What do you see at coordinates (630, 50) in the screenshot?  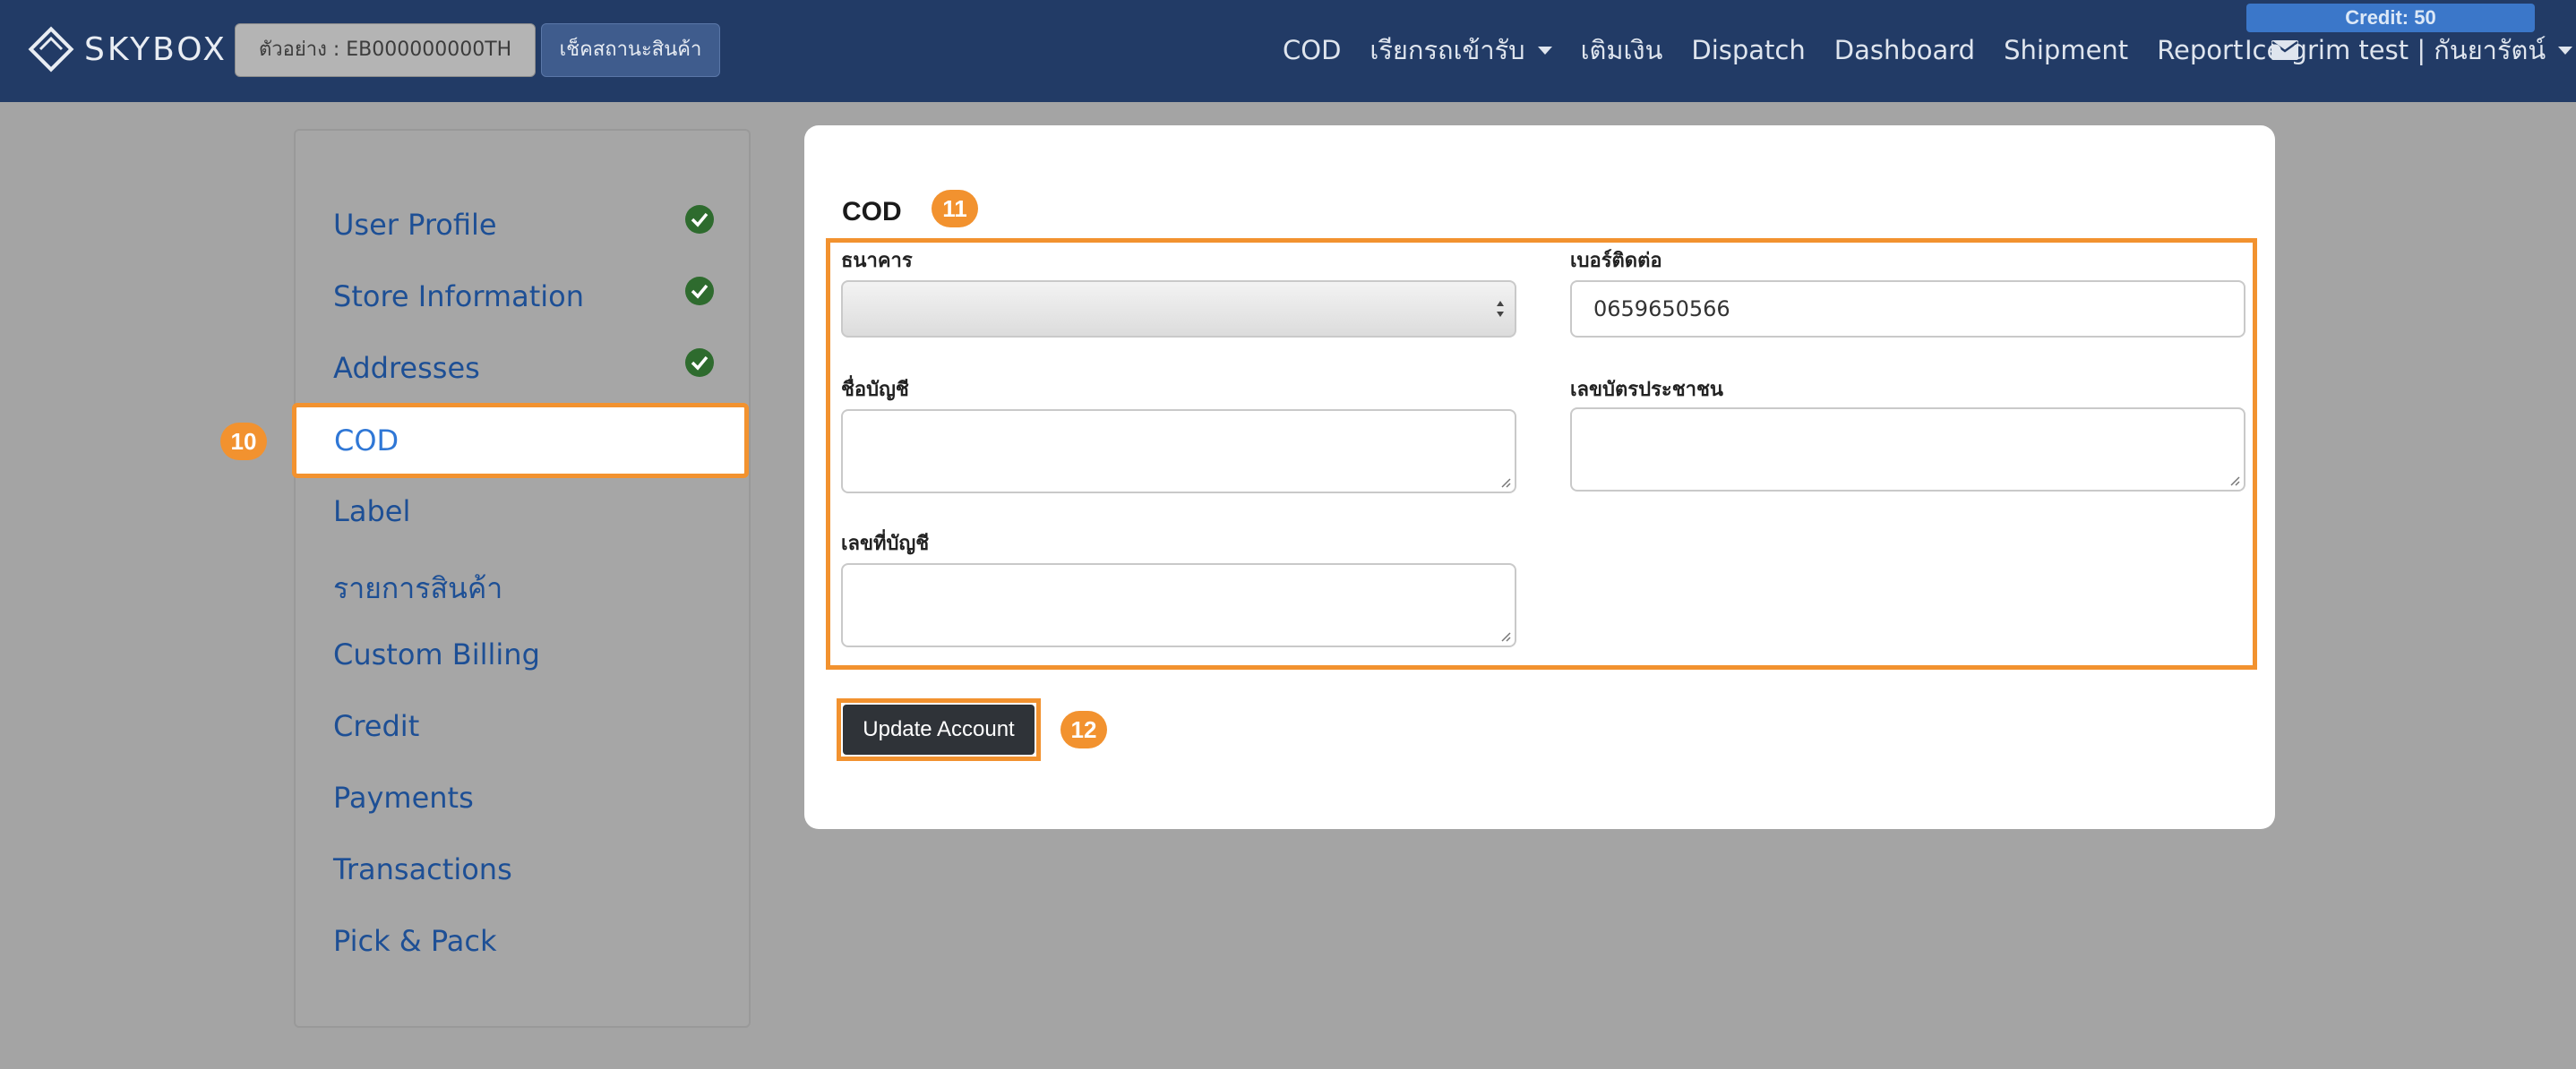 I see `check-status-button: เช็คสถานะสินค้า` at bounding box center [630, 50].